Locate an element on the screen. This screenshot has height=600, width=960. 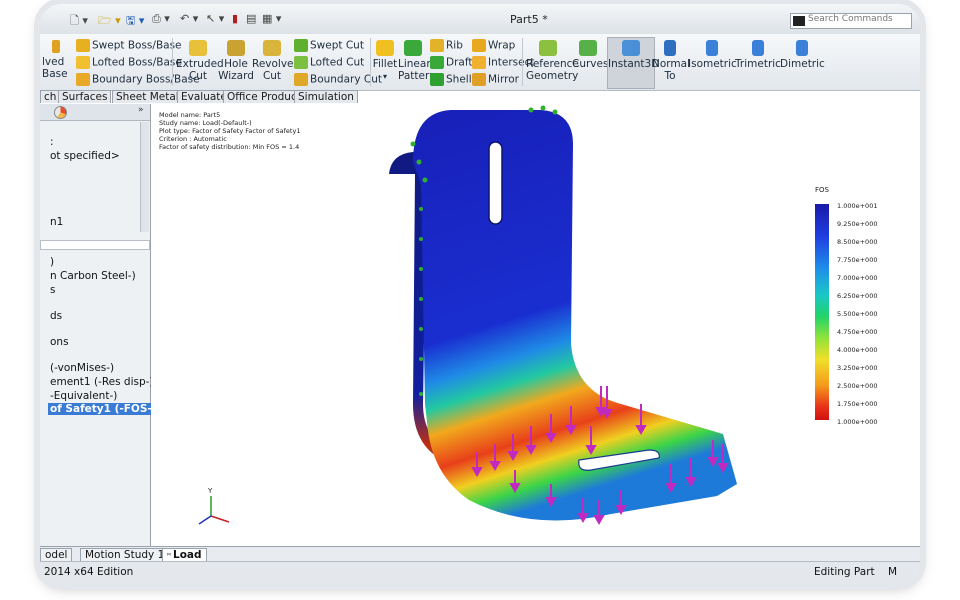
wrap-icon is located at coordinates (479, 45).